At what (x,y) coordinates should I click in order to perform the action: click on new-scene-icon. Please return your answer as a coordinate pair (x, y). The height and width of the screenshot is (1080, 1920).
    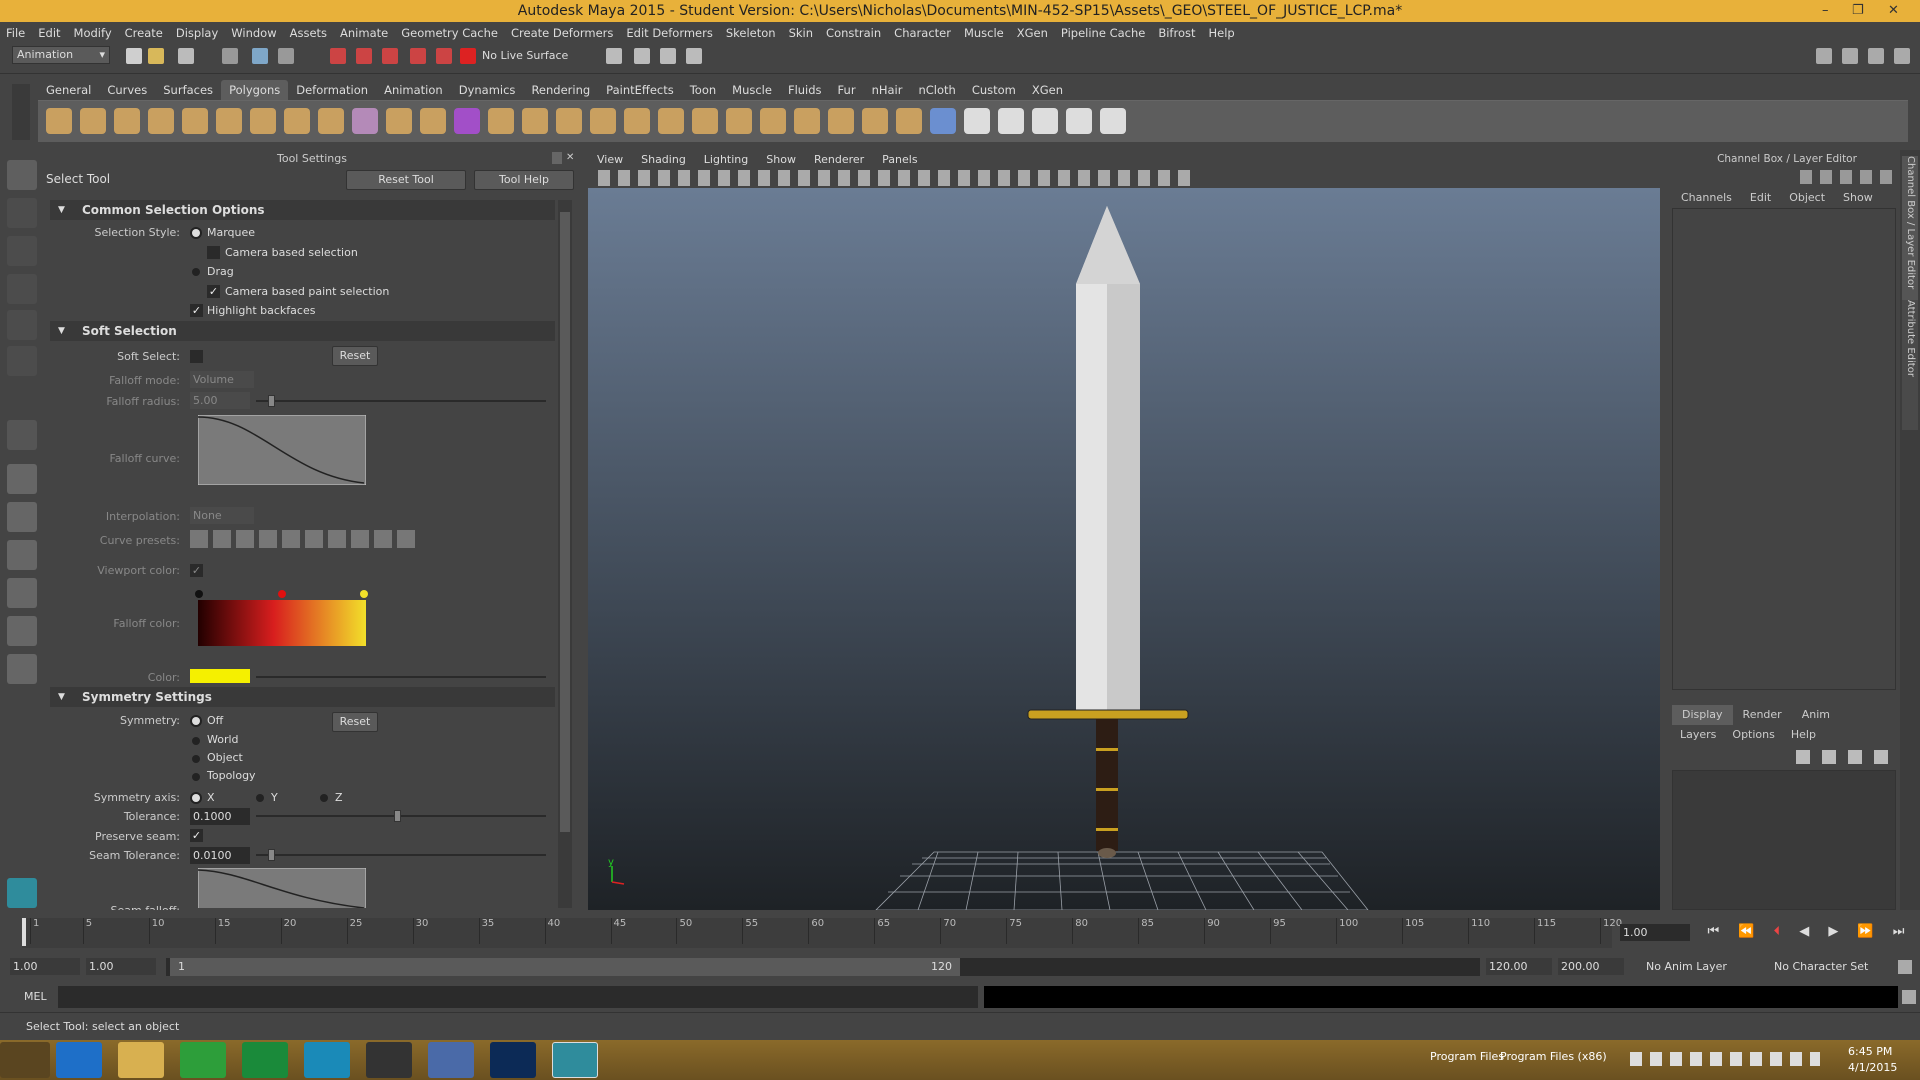
    Looking at the image, I should click on (134, 56).